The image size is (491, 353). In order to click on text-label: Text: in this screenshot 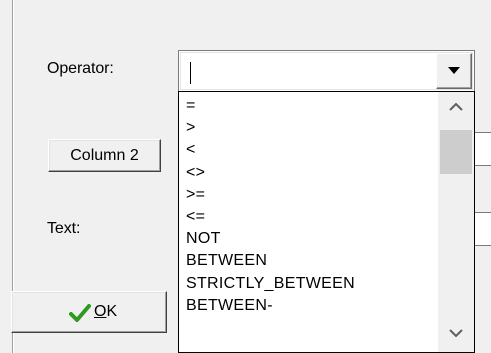, I will do `click(64, 228)`.